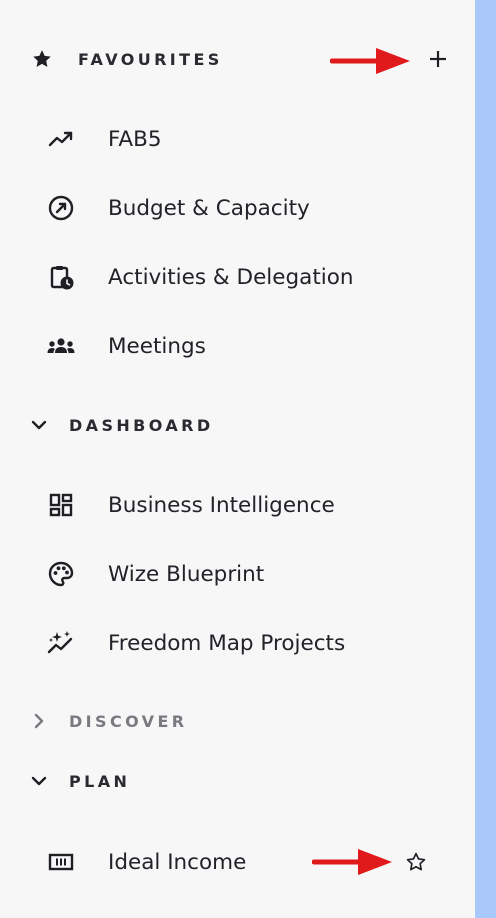 Image resolution: width=496 pixels, height=918 pixels. I want to click on nav-item-freedom-map-projects: Freedom Map Projects, so click(236, 643).